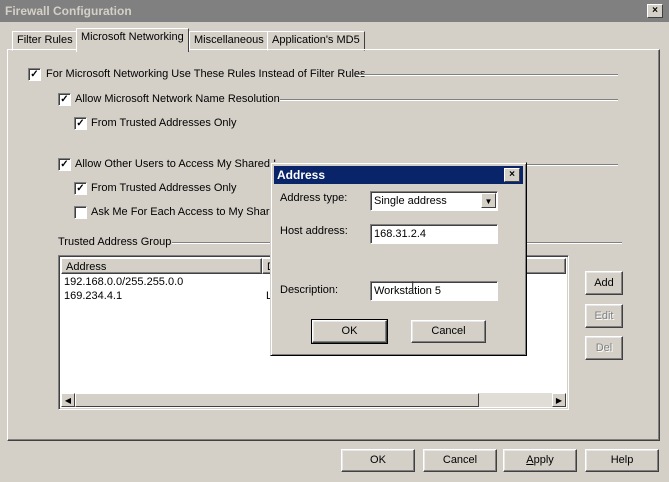 This screenshot has height=482, width=669. I want to click on dialog-title: Address, so click(301, 175).